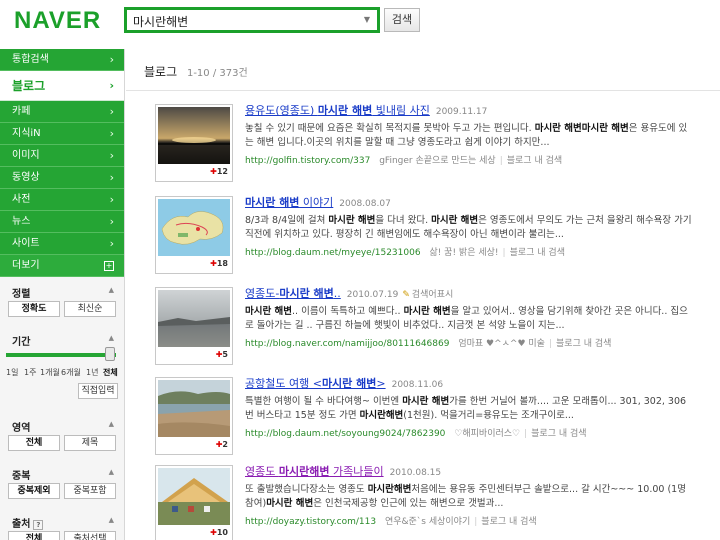  I want to click on help-icon: ?, so click(38, 525).